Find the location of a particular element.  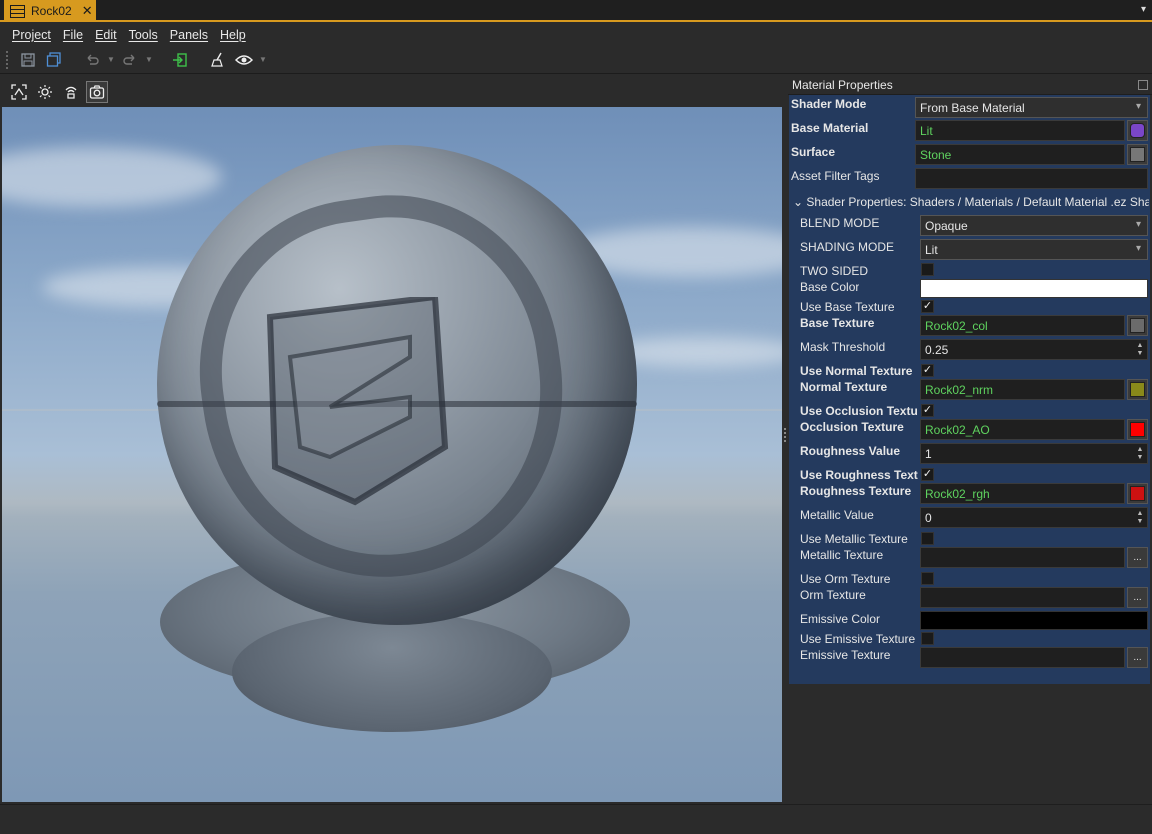

save-icon is located at coordinates (28, 60).